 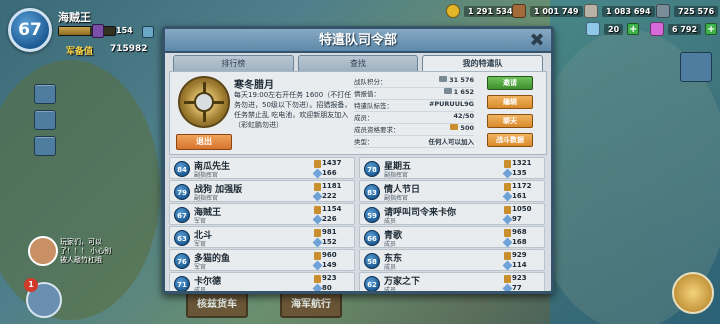 I want to click on bottom-button-1: 核兹货车, so click(x=217, y=305).